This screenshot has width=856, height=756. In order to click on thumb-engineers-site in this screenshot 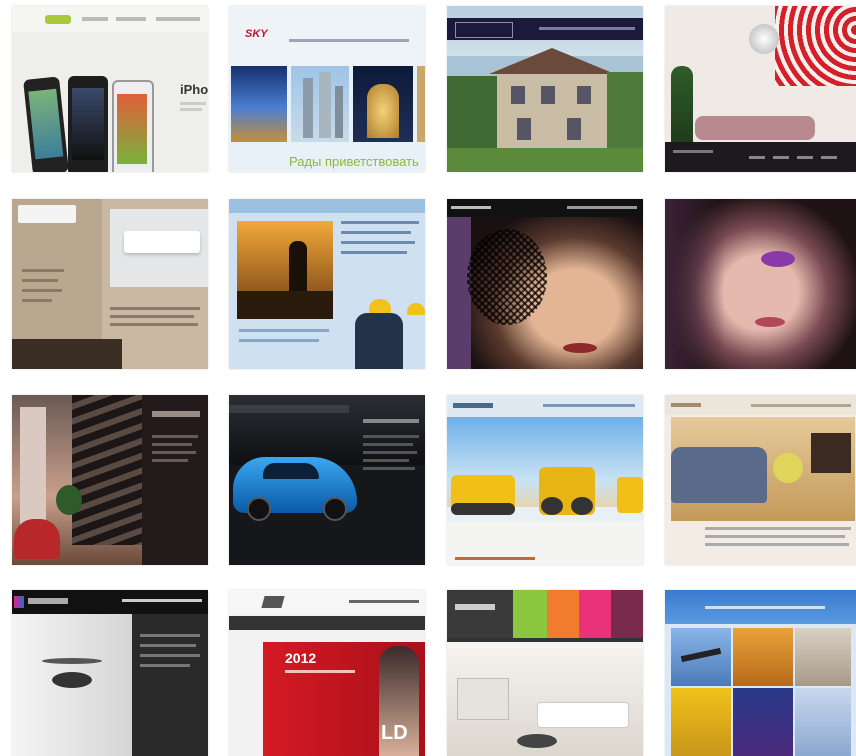, I will do `click(327, 284)`.